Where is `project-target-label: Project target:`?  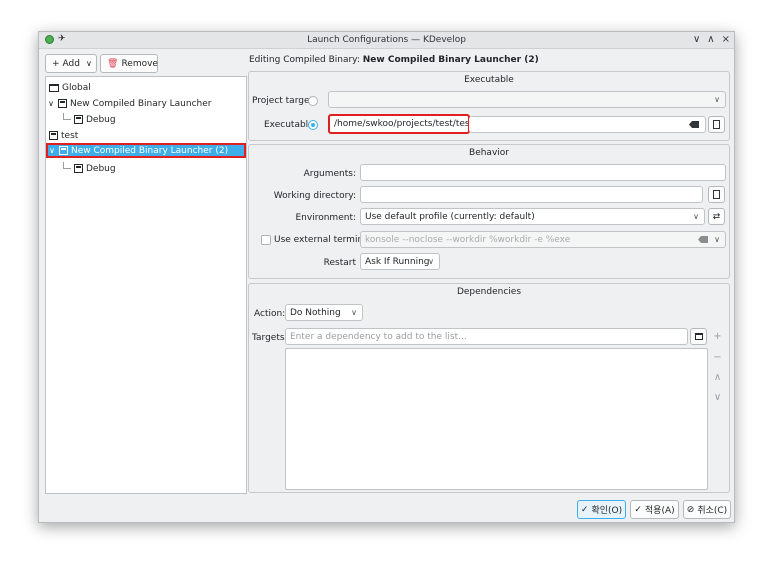
project-target-label: Project target: is located at coordinates (284, 101).